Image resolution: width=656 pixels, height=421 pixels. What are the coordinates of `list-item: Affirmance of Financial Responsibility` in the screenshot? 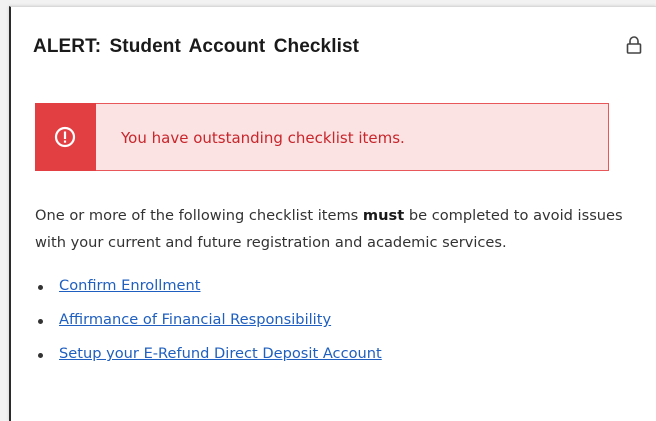 It's located at (208, 328).